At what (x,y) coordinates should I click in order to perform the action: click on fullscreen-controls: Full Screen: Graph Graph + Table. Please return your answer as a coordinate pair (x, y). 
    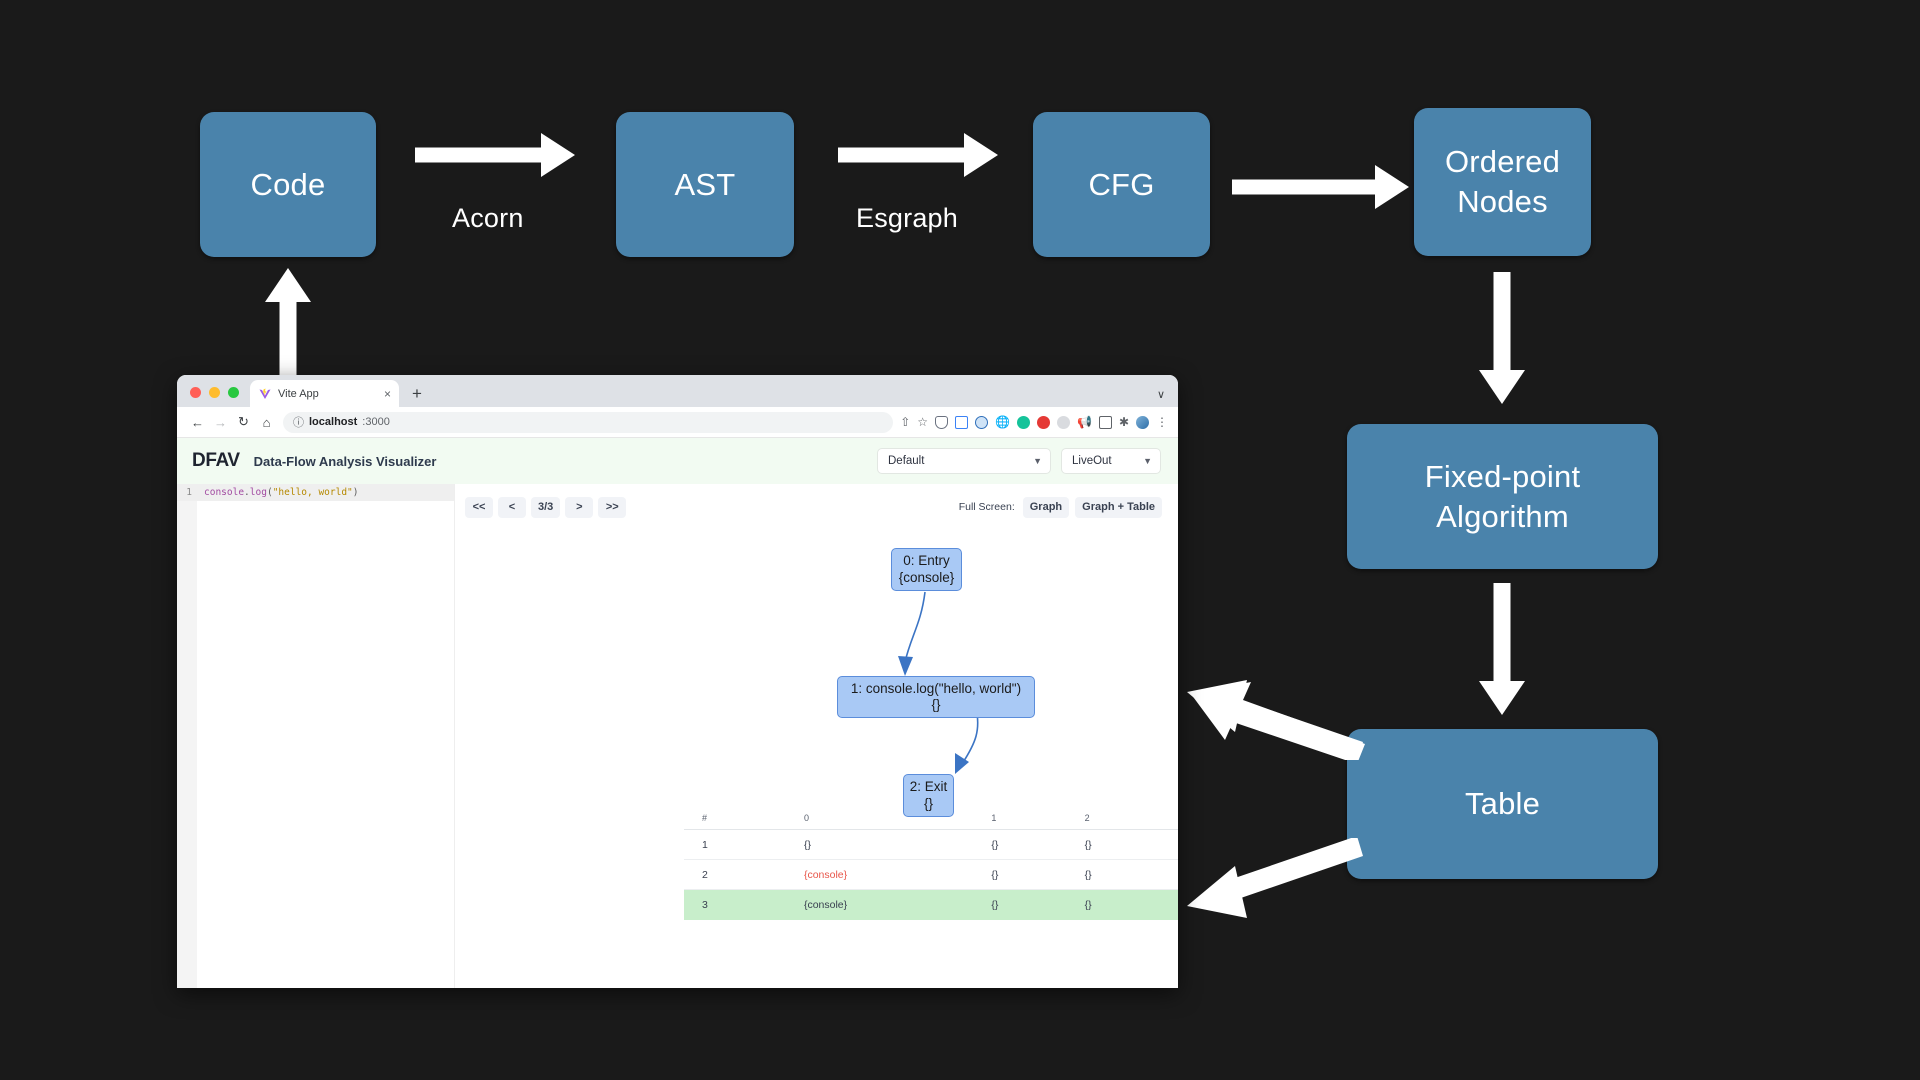
    Looking at the image, I should click on (1060, 507).